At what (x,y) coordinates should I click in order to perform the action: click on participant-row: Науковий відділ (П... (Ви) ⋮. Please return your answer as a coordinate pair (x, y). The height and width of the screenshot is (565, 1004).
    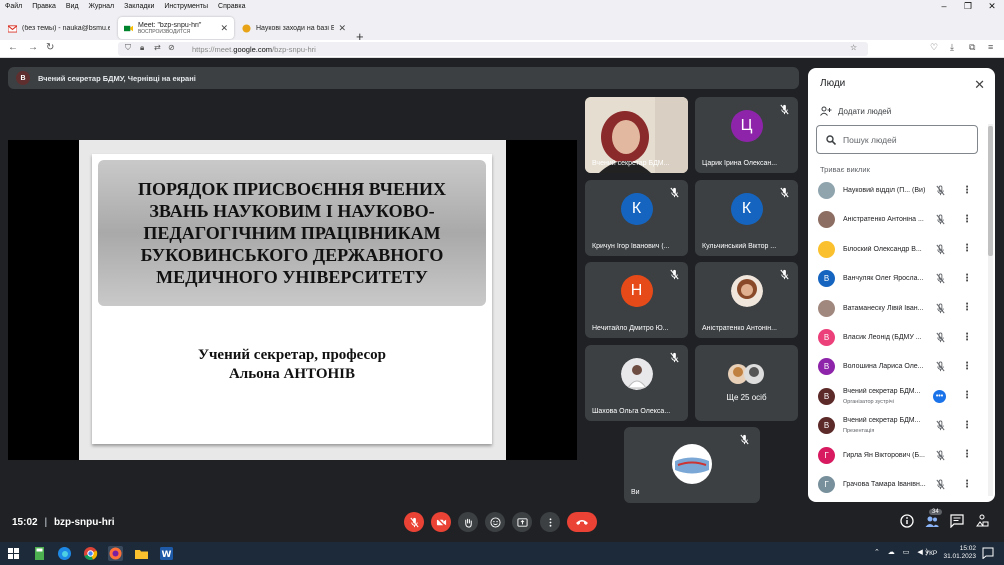
    Looking at the image, I should click on (898, 190).